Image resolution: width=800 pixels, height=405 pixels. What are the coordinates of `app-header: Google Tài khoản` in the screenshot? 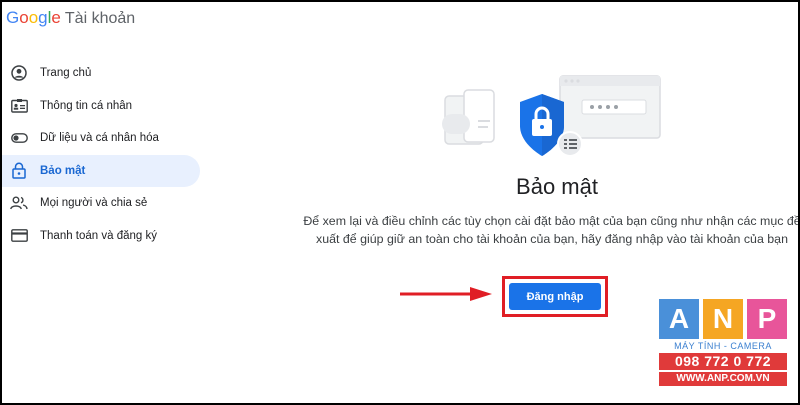 It's located at (70, 21).